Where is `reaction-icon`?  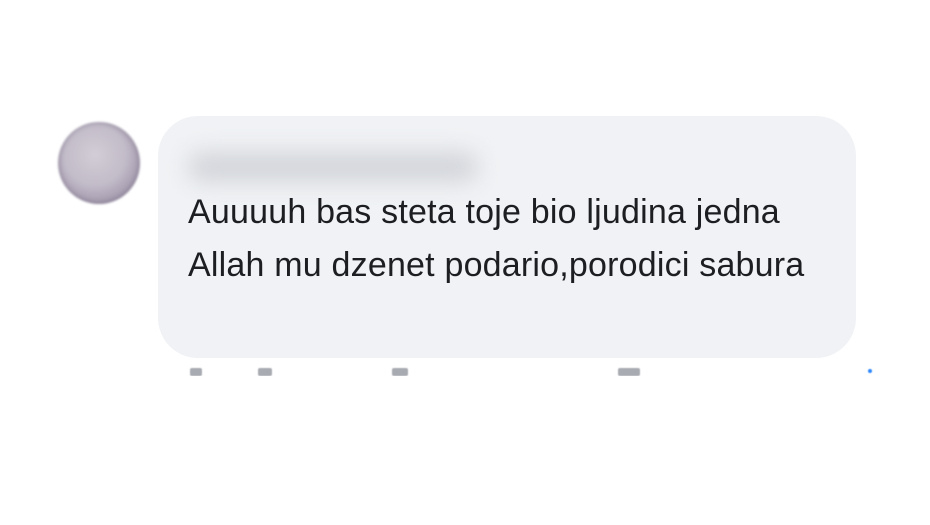 reaction-icon is located at coordinates (870, 371).